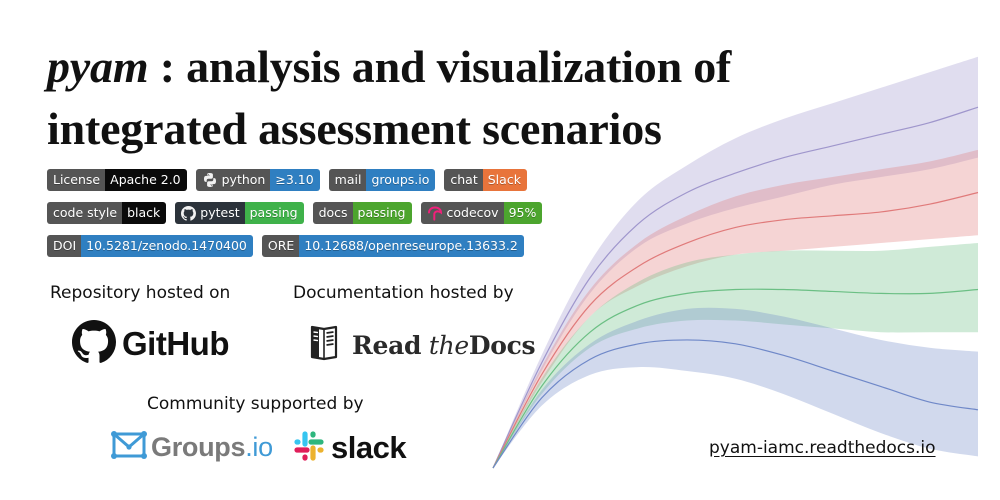 This screenshot has height=500, width=1000. I want to click on readthedocs-logo-link: Read theDocs, so click(423, 345).